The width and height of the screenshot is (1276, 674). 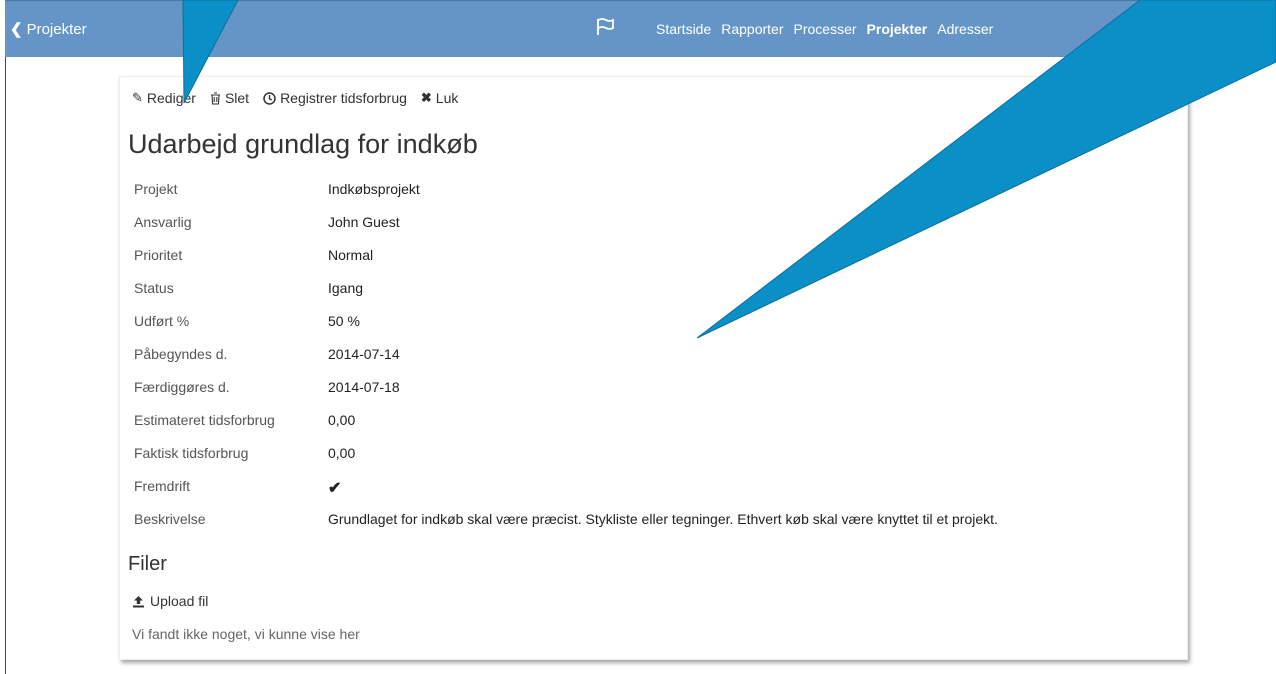 I want to click on user-icon, so click(x=1137, y=29).